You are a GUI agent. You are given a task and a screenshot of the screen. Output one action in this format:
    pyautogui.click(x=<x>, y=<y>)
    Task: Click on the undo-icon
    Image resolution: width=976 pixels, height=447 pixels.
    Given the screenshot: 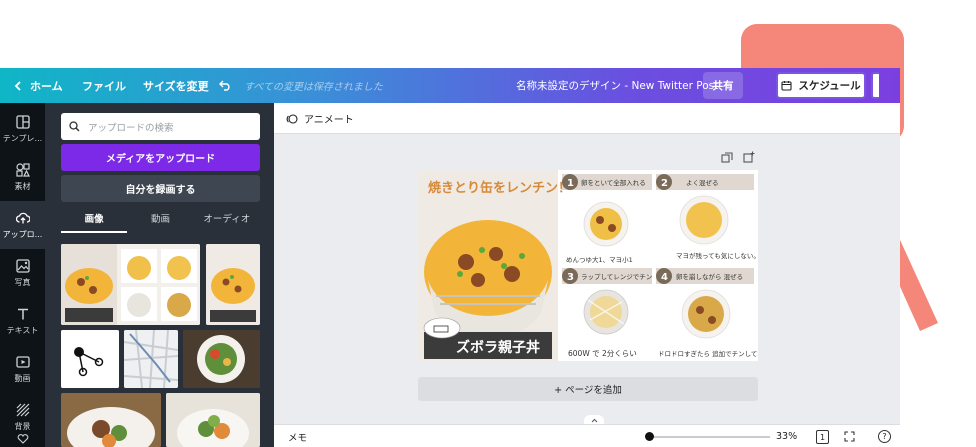 What is the action you would take?
    pyautogui.click(x=224, y=85)
    